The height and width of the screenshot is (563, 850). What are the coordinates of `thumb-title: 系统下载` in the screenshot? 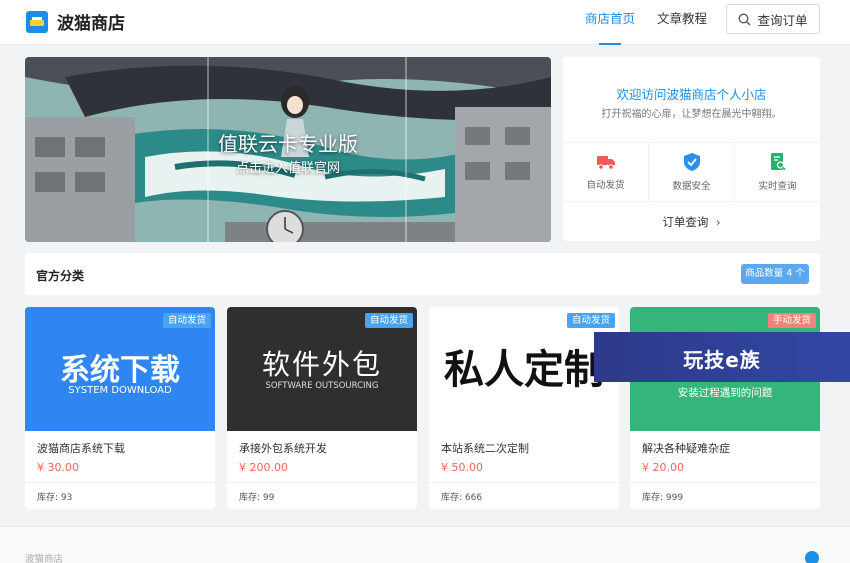 It's located at (120, 370).